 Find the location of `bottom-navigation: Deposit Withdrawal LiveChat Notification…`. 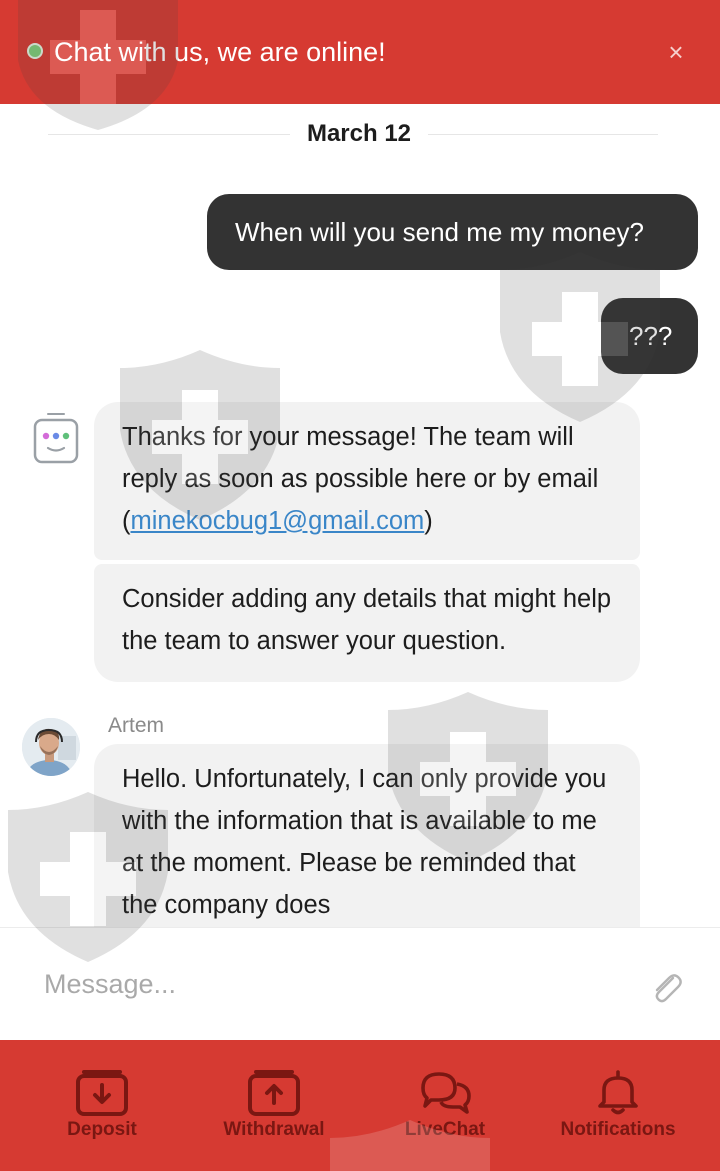

bottom-navigation: Deposit Withdrawal LiveChat Notification… is located at coordinates (360, 1105).